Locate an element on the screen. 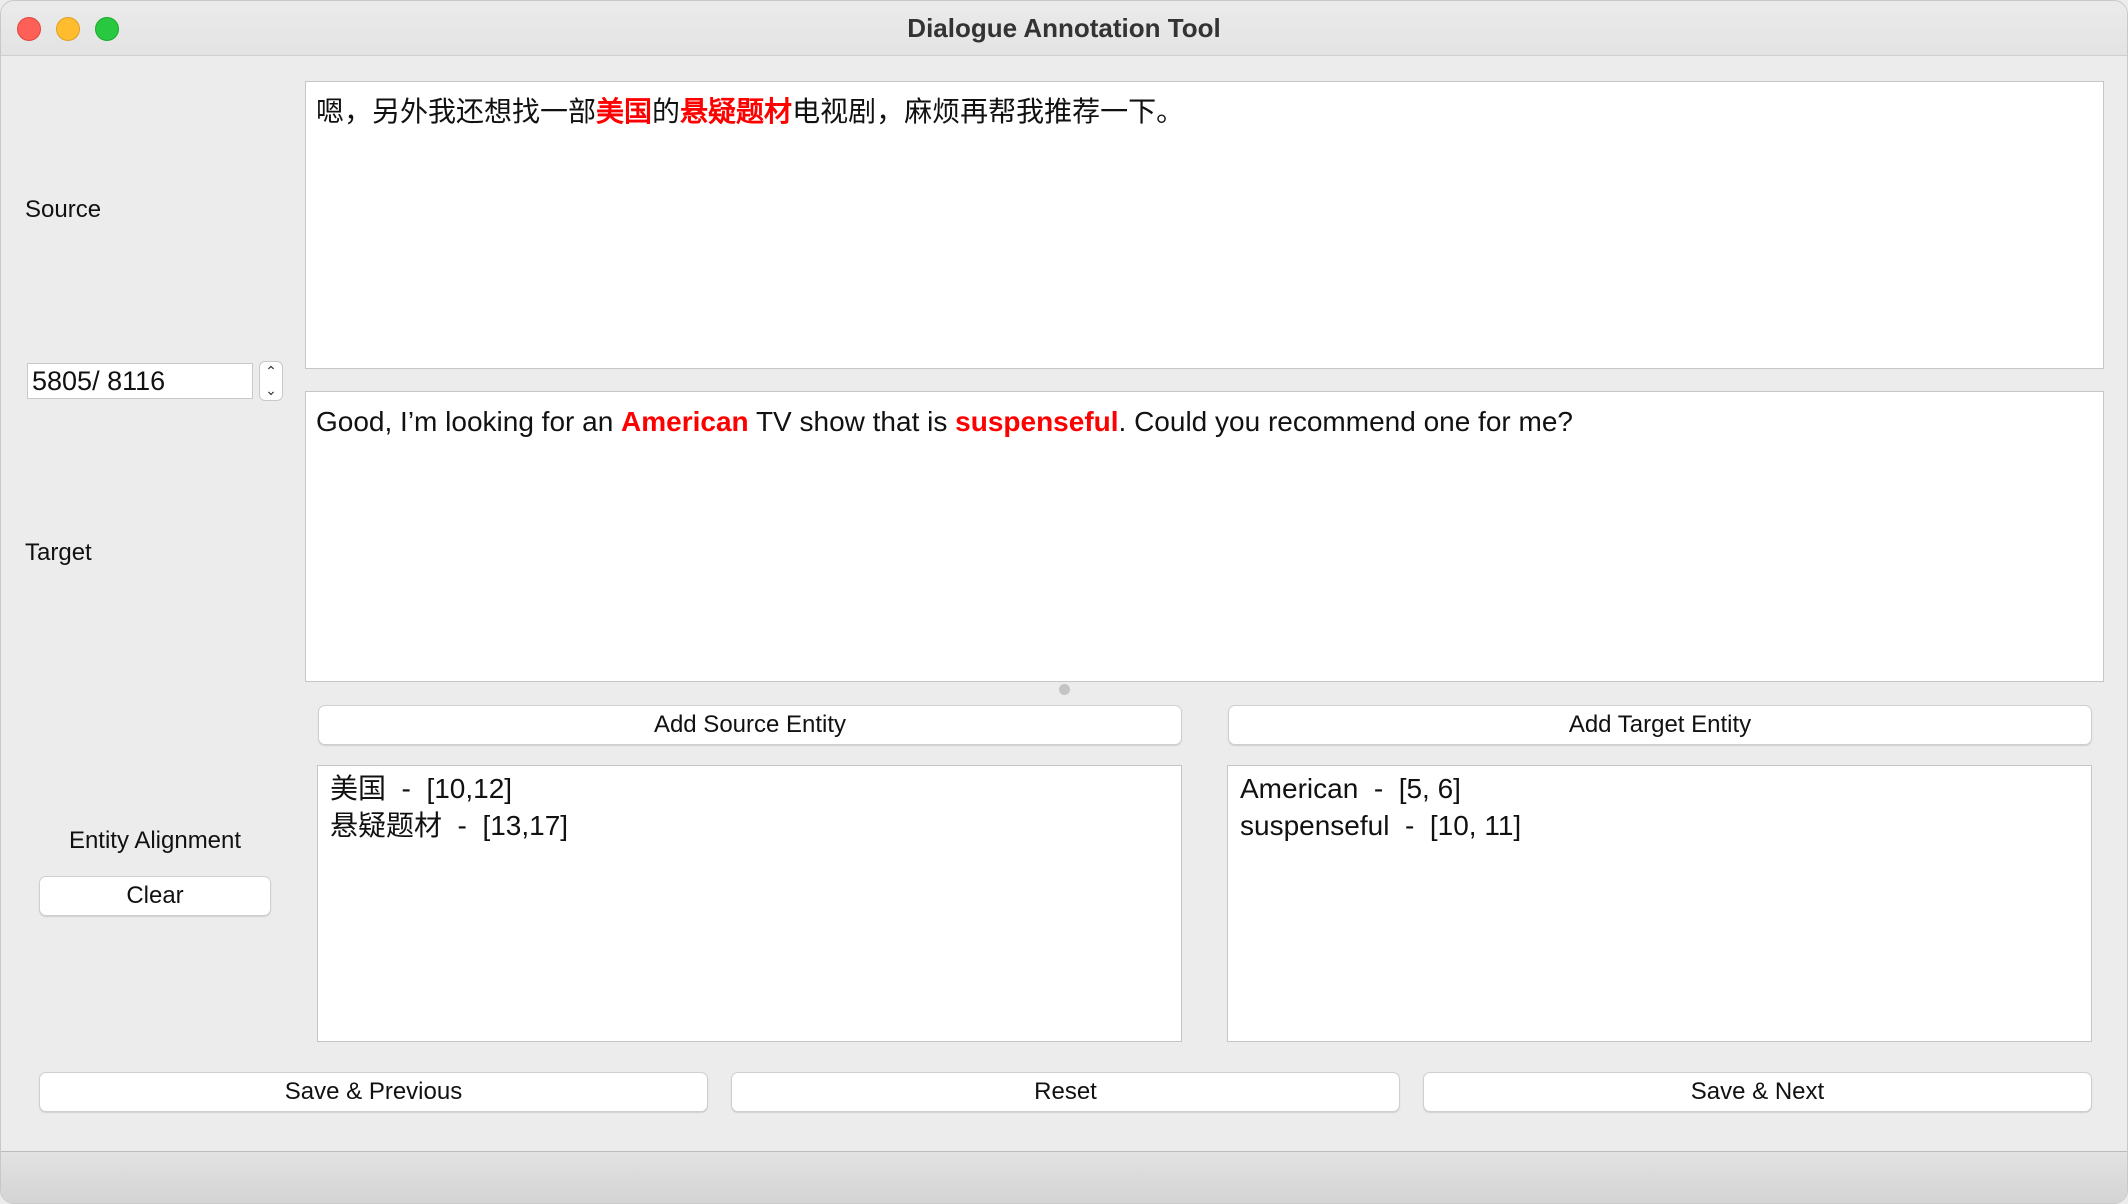 The width and height of the screenshot is (2128, 1204). status-bar is located at coordinates (1064, 1177).